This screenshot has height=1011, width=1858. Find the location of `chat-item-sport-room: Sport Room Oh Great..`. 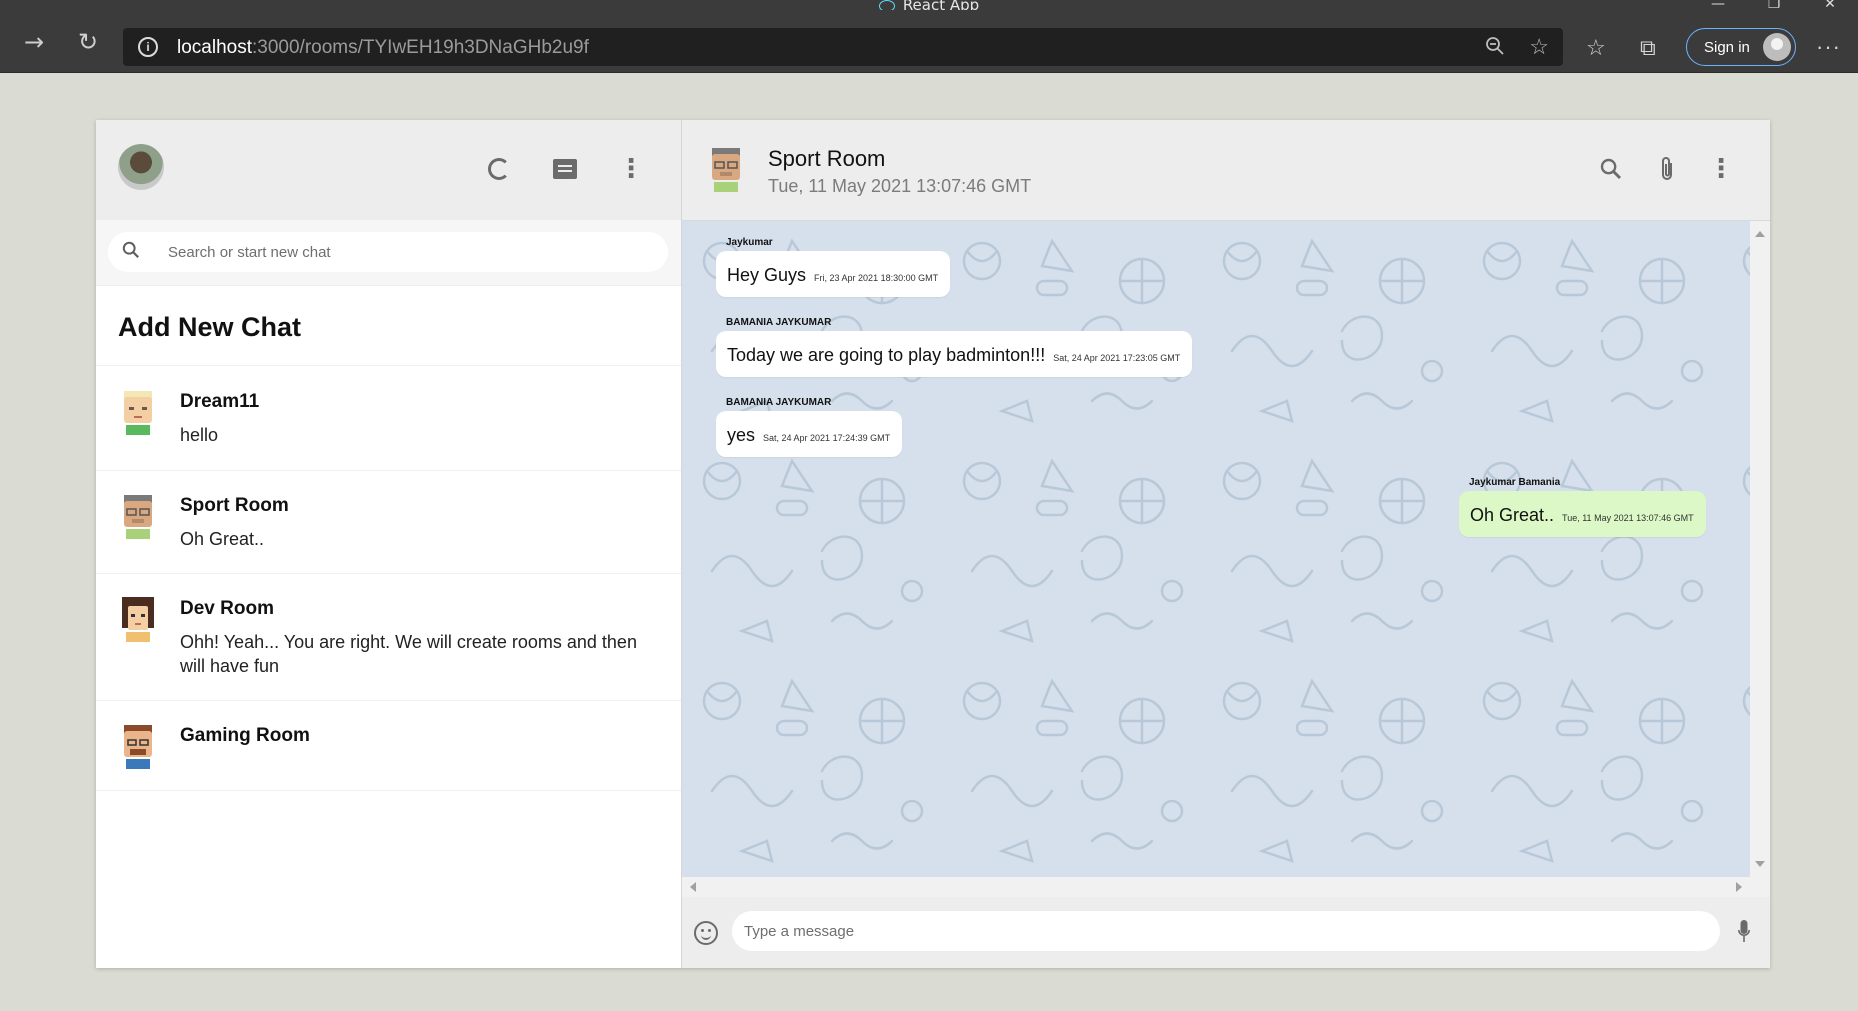

chat-item-sport-room: Sport Room Oh Great.. is located at coordinates (388, 522).